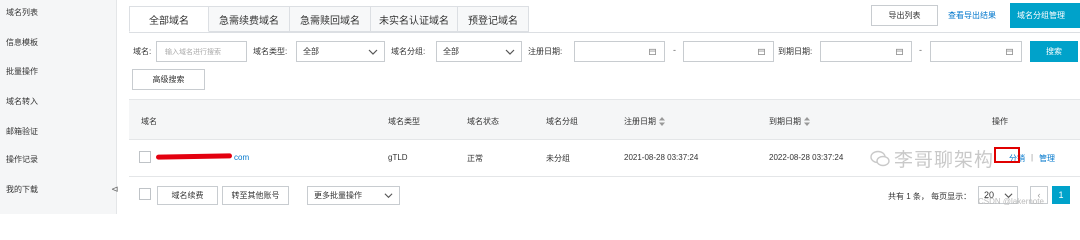 Image resolution: width=1080 pixels, height=240 pixels. Describe the element at coordinates (22, 12) in the screenshot. I see `sidebar-item-domain-list: 域名列表` at that location.